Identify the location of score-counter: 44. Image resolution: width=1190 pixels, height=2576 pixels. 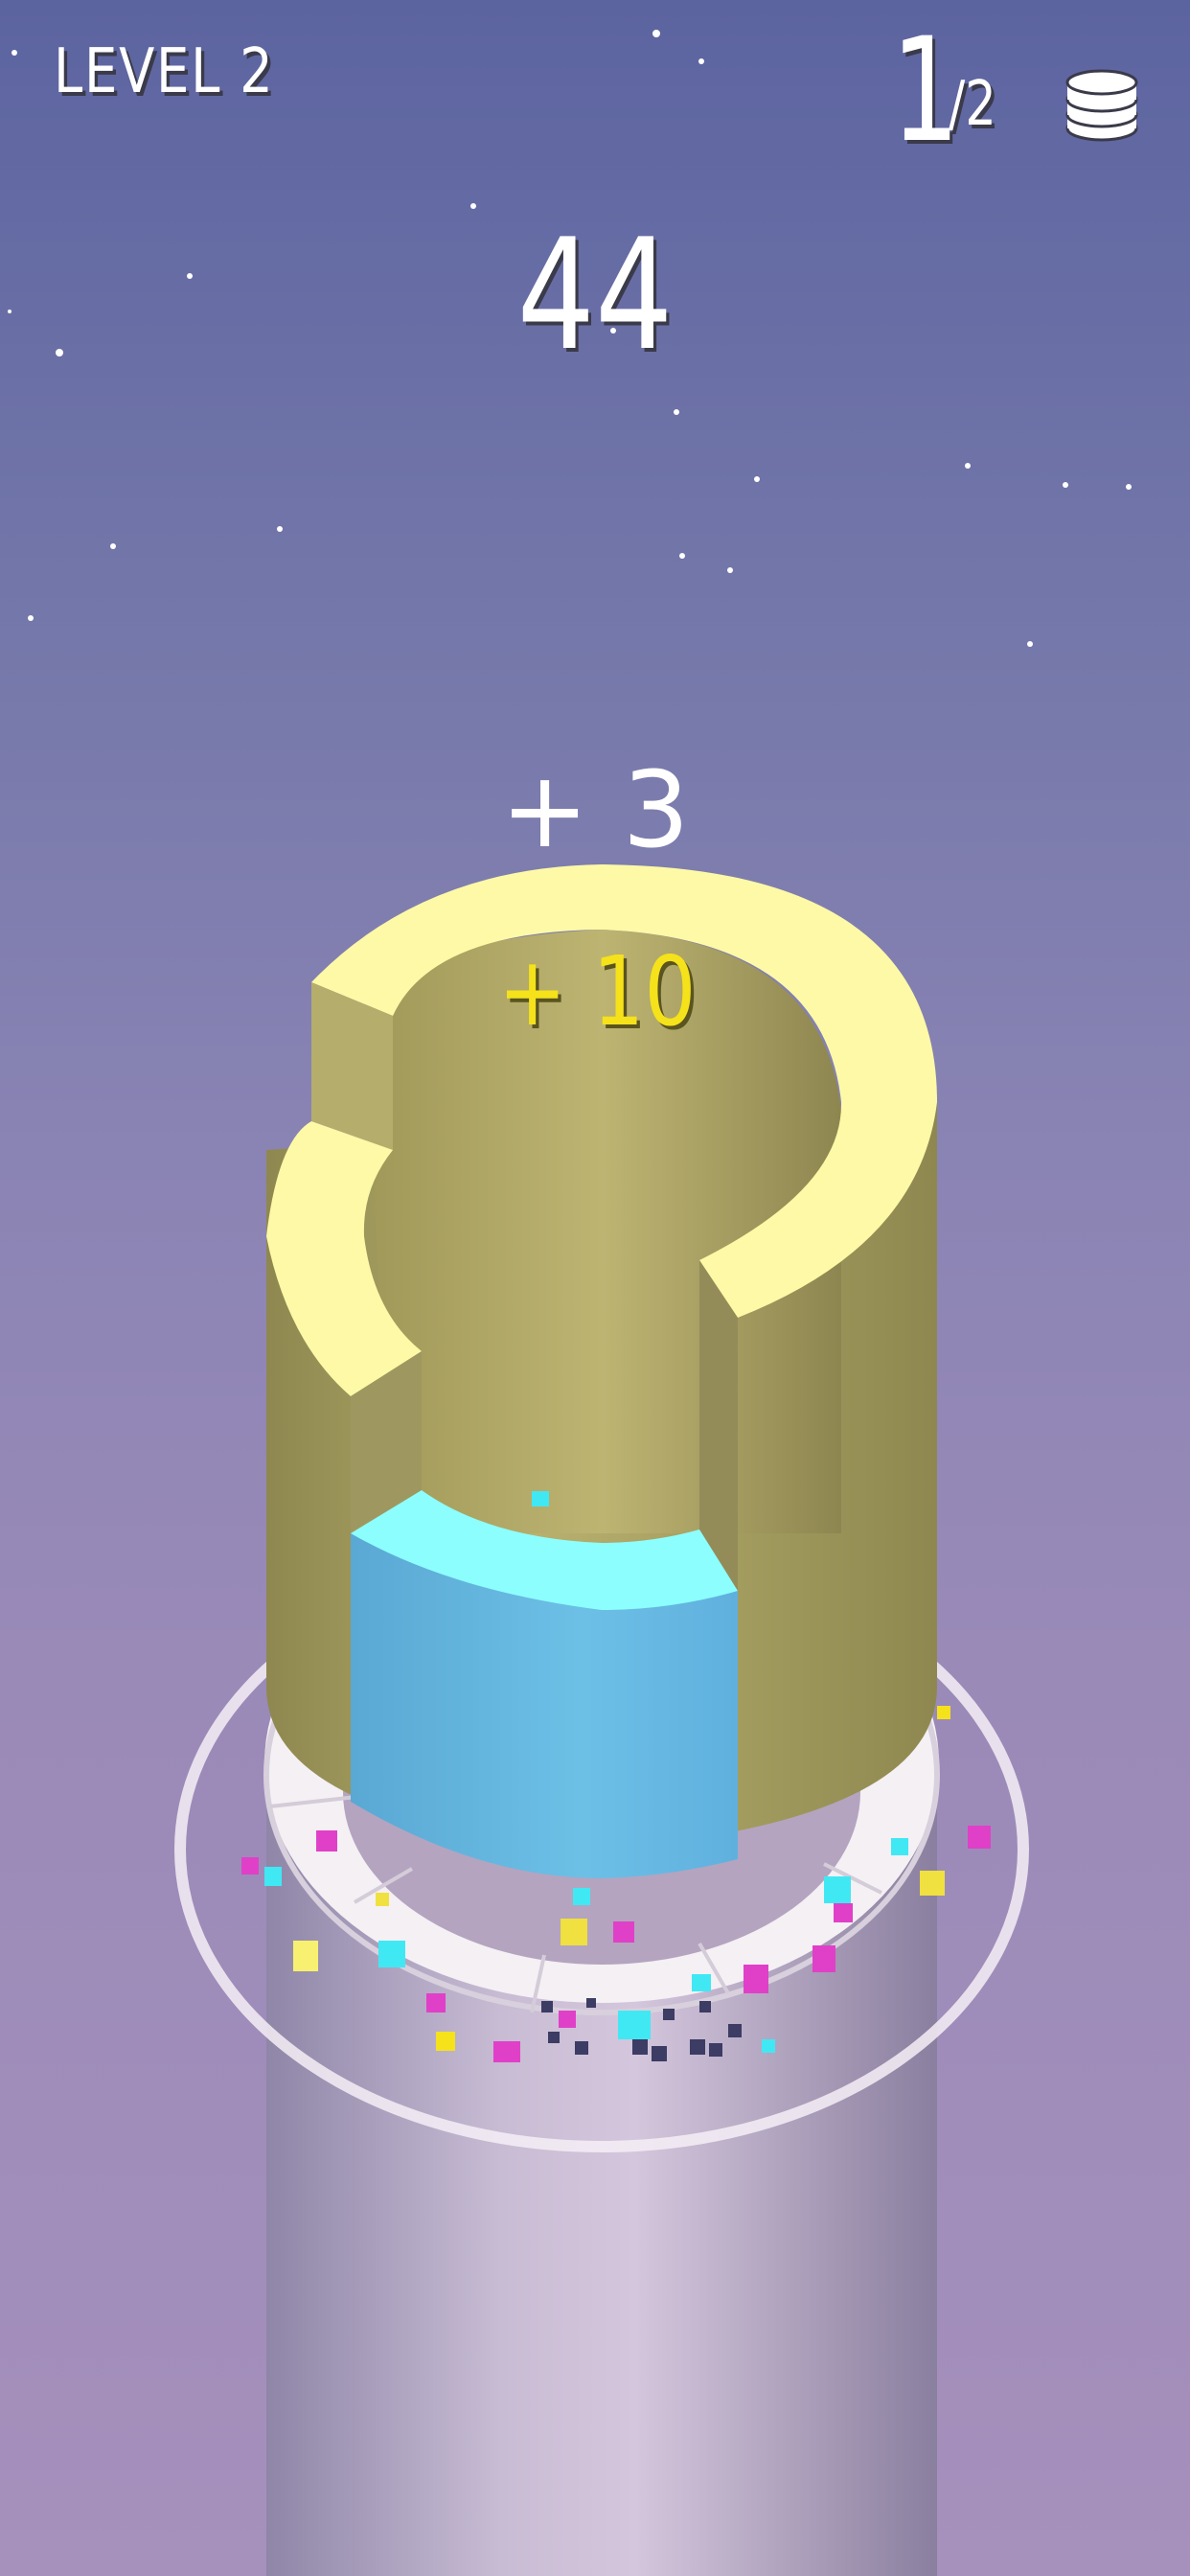
(595, 294).